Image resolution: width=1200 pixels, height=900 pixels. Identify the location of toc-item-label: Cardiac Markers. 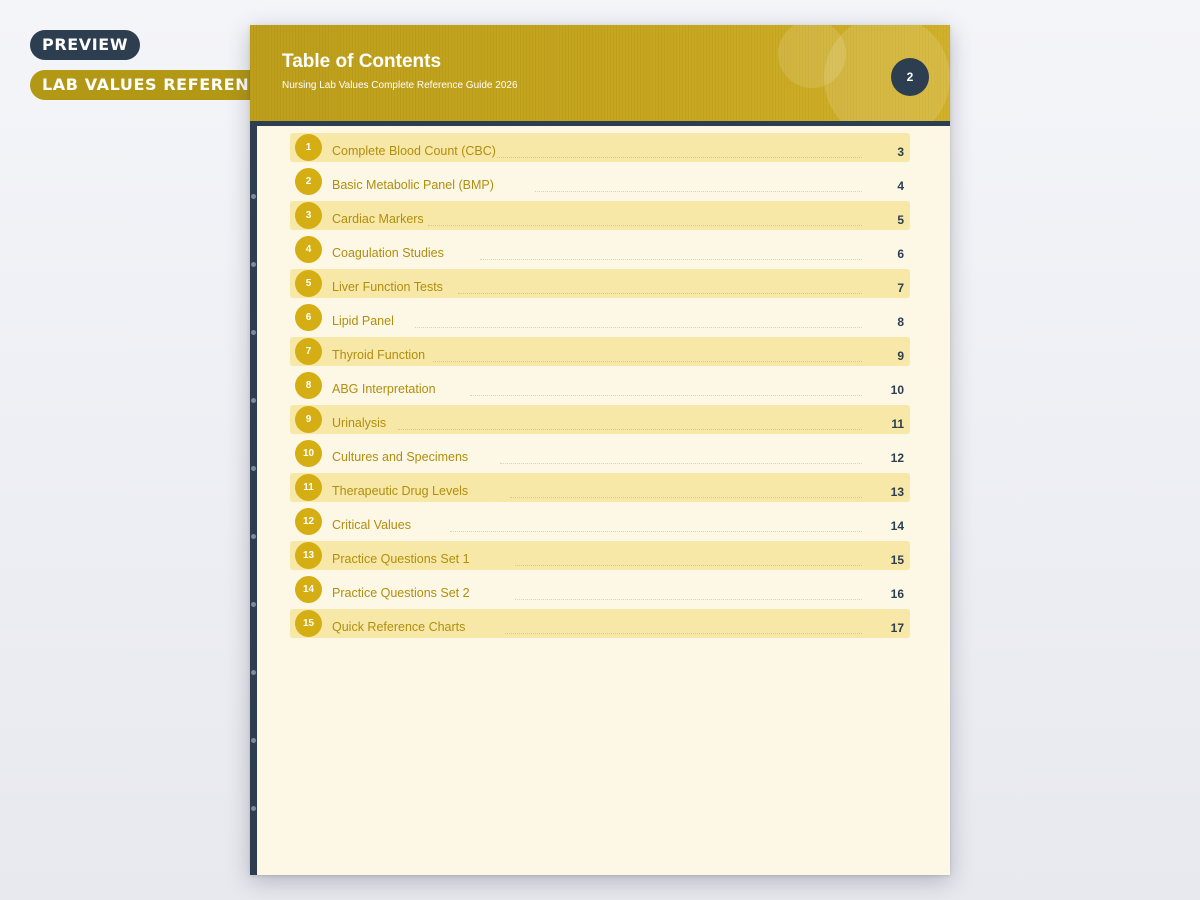
(378, 219).